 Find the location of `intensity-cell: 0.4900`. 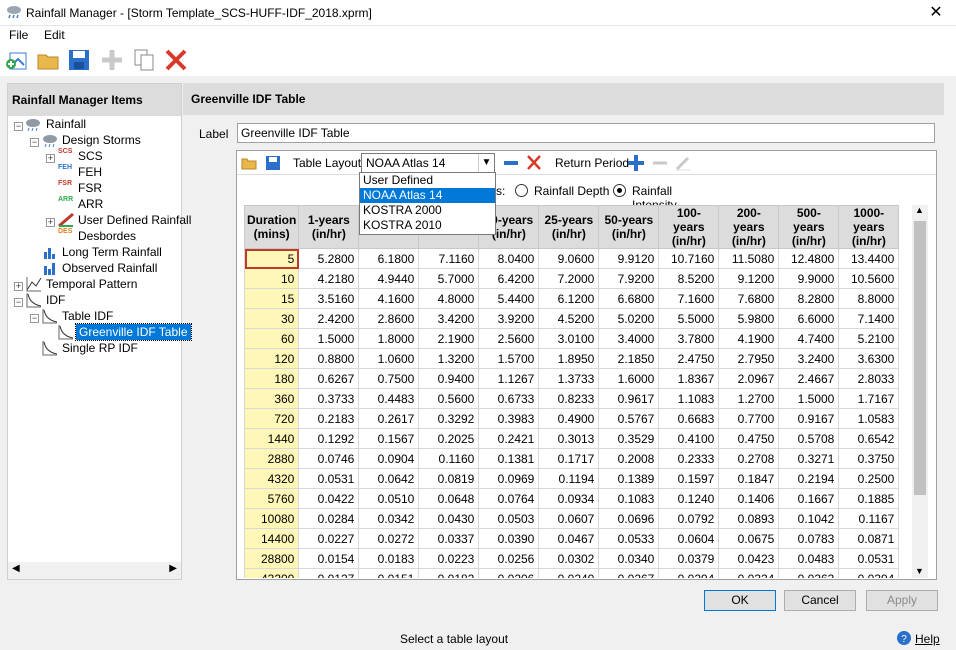

intensity-cell: 0.4900 is located at coordinates (569, 418).